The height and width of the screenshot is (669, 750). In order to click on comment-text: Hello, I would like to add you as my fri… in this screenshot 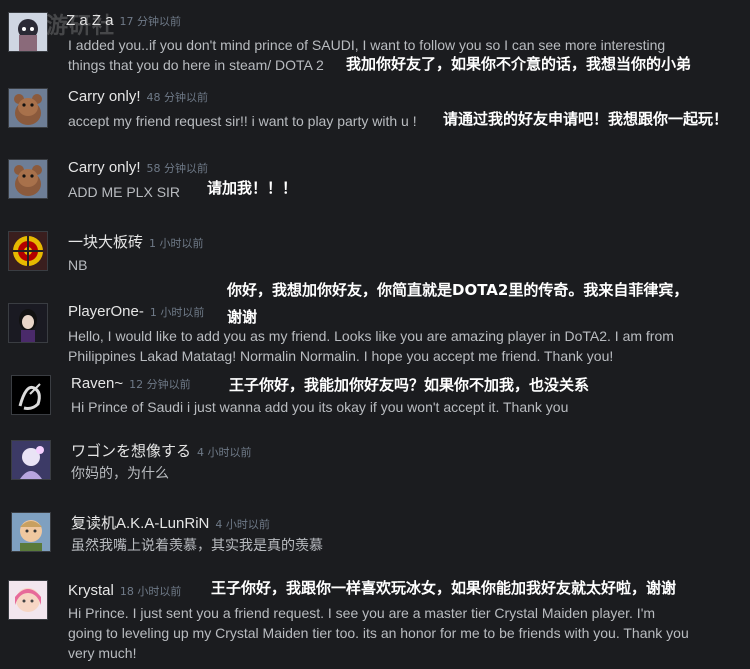, I will do `click(408, 346)`.